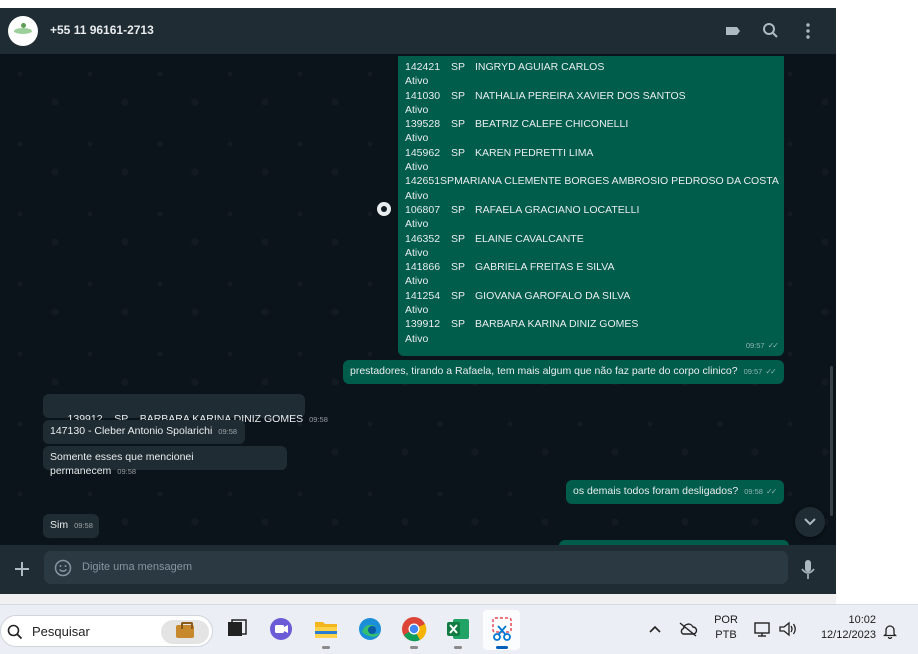  I want to click on entry-name: INGRYD AGUIAR CARLOS, so click(540, 67).